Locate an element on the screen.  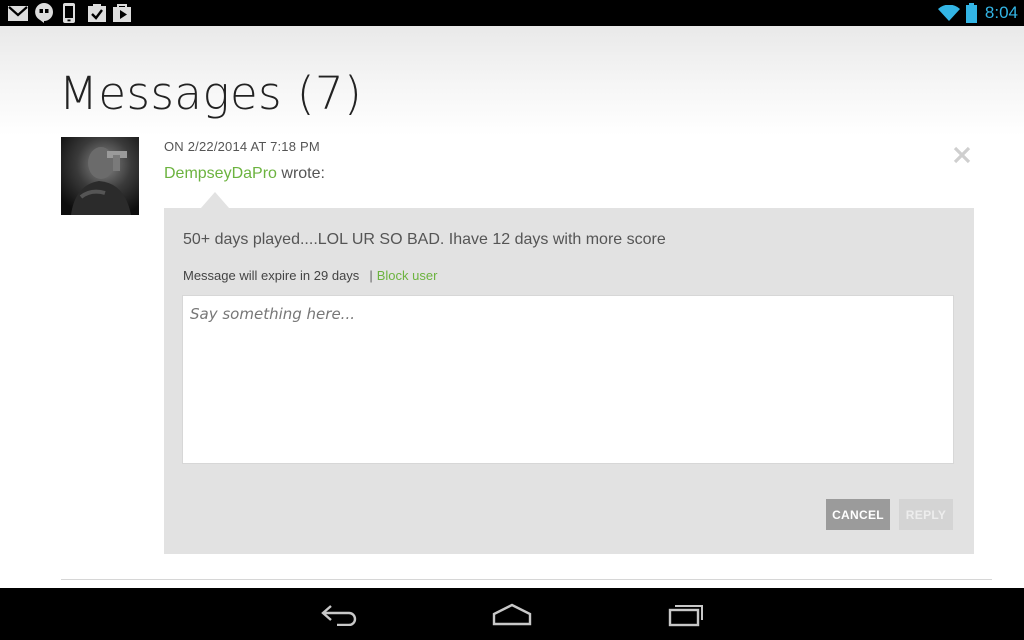
status-time: 8:04 is located at coordinates (1001, 12).